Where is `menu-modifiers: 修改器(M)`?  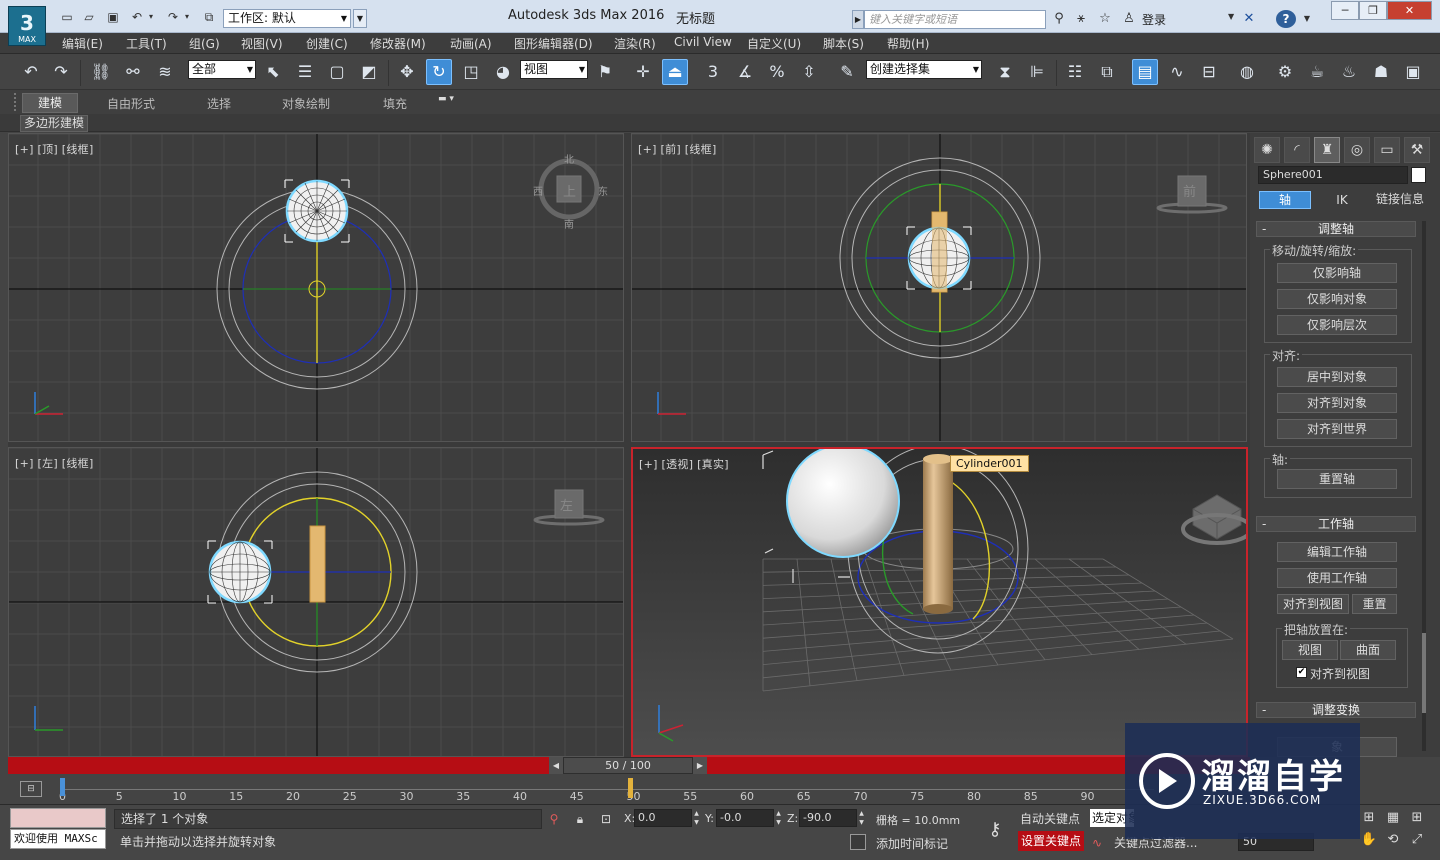
menu-modifiers: 修改器(M) is located at coordinates (398, 43).